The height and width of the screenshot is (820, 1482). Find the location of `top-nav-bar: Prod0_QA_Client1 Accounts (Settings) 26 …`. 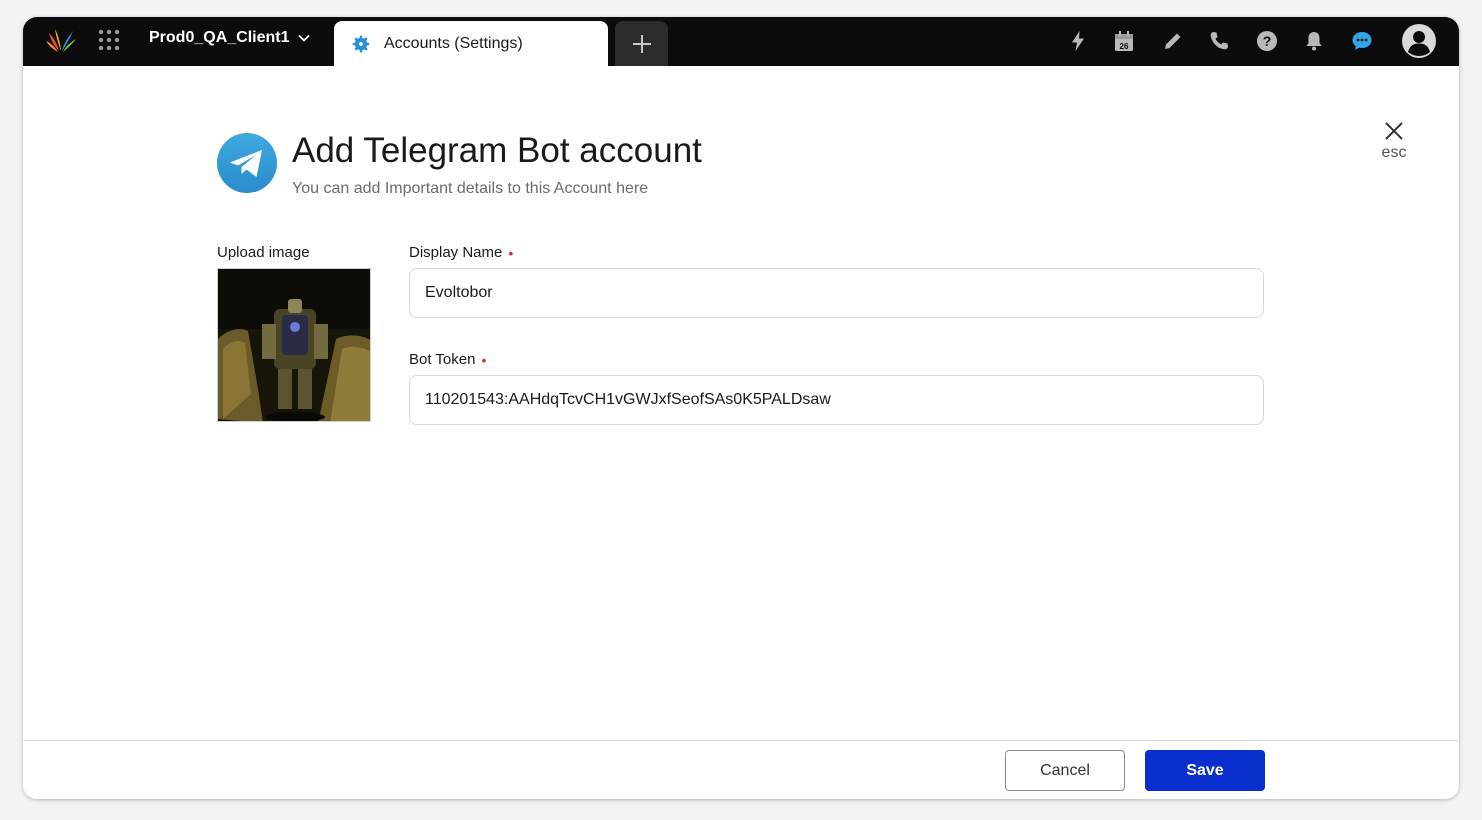

top-nav-bar: Prod0_QA_Client1 Accounts (Settings) 26 … is located at coordinates (741, 41).